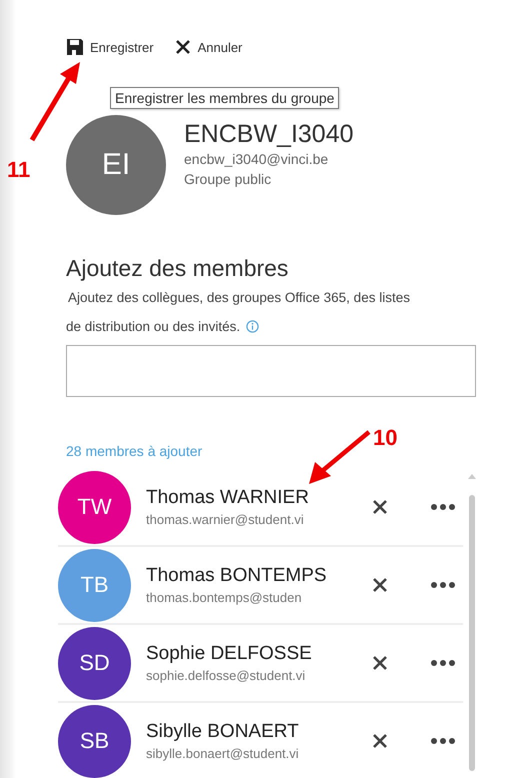 The image size is (508, 778). What do you see at coordinates (229, 654) in the screenshot?
I see `member-name: Sophie DELFOSSE` at bounding box center [229, 654].